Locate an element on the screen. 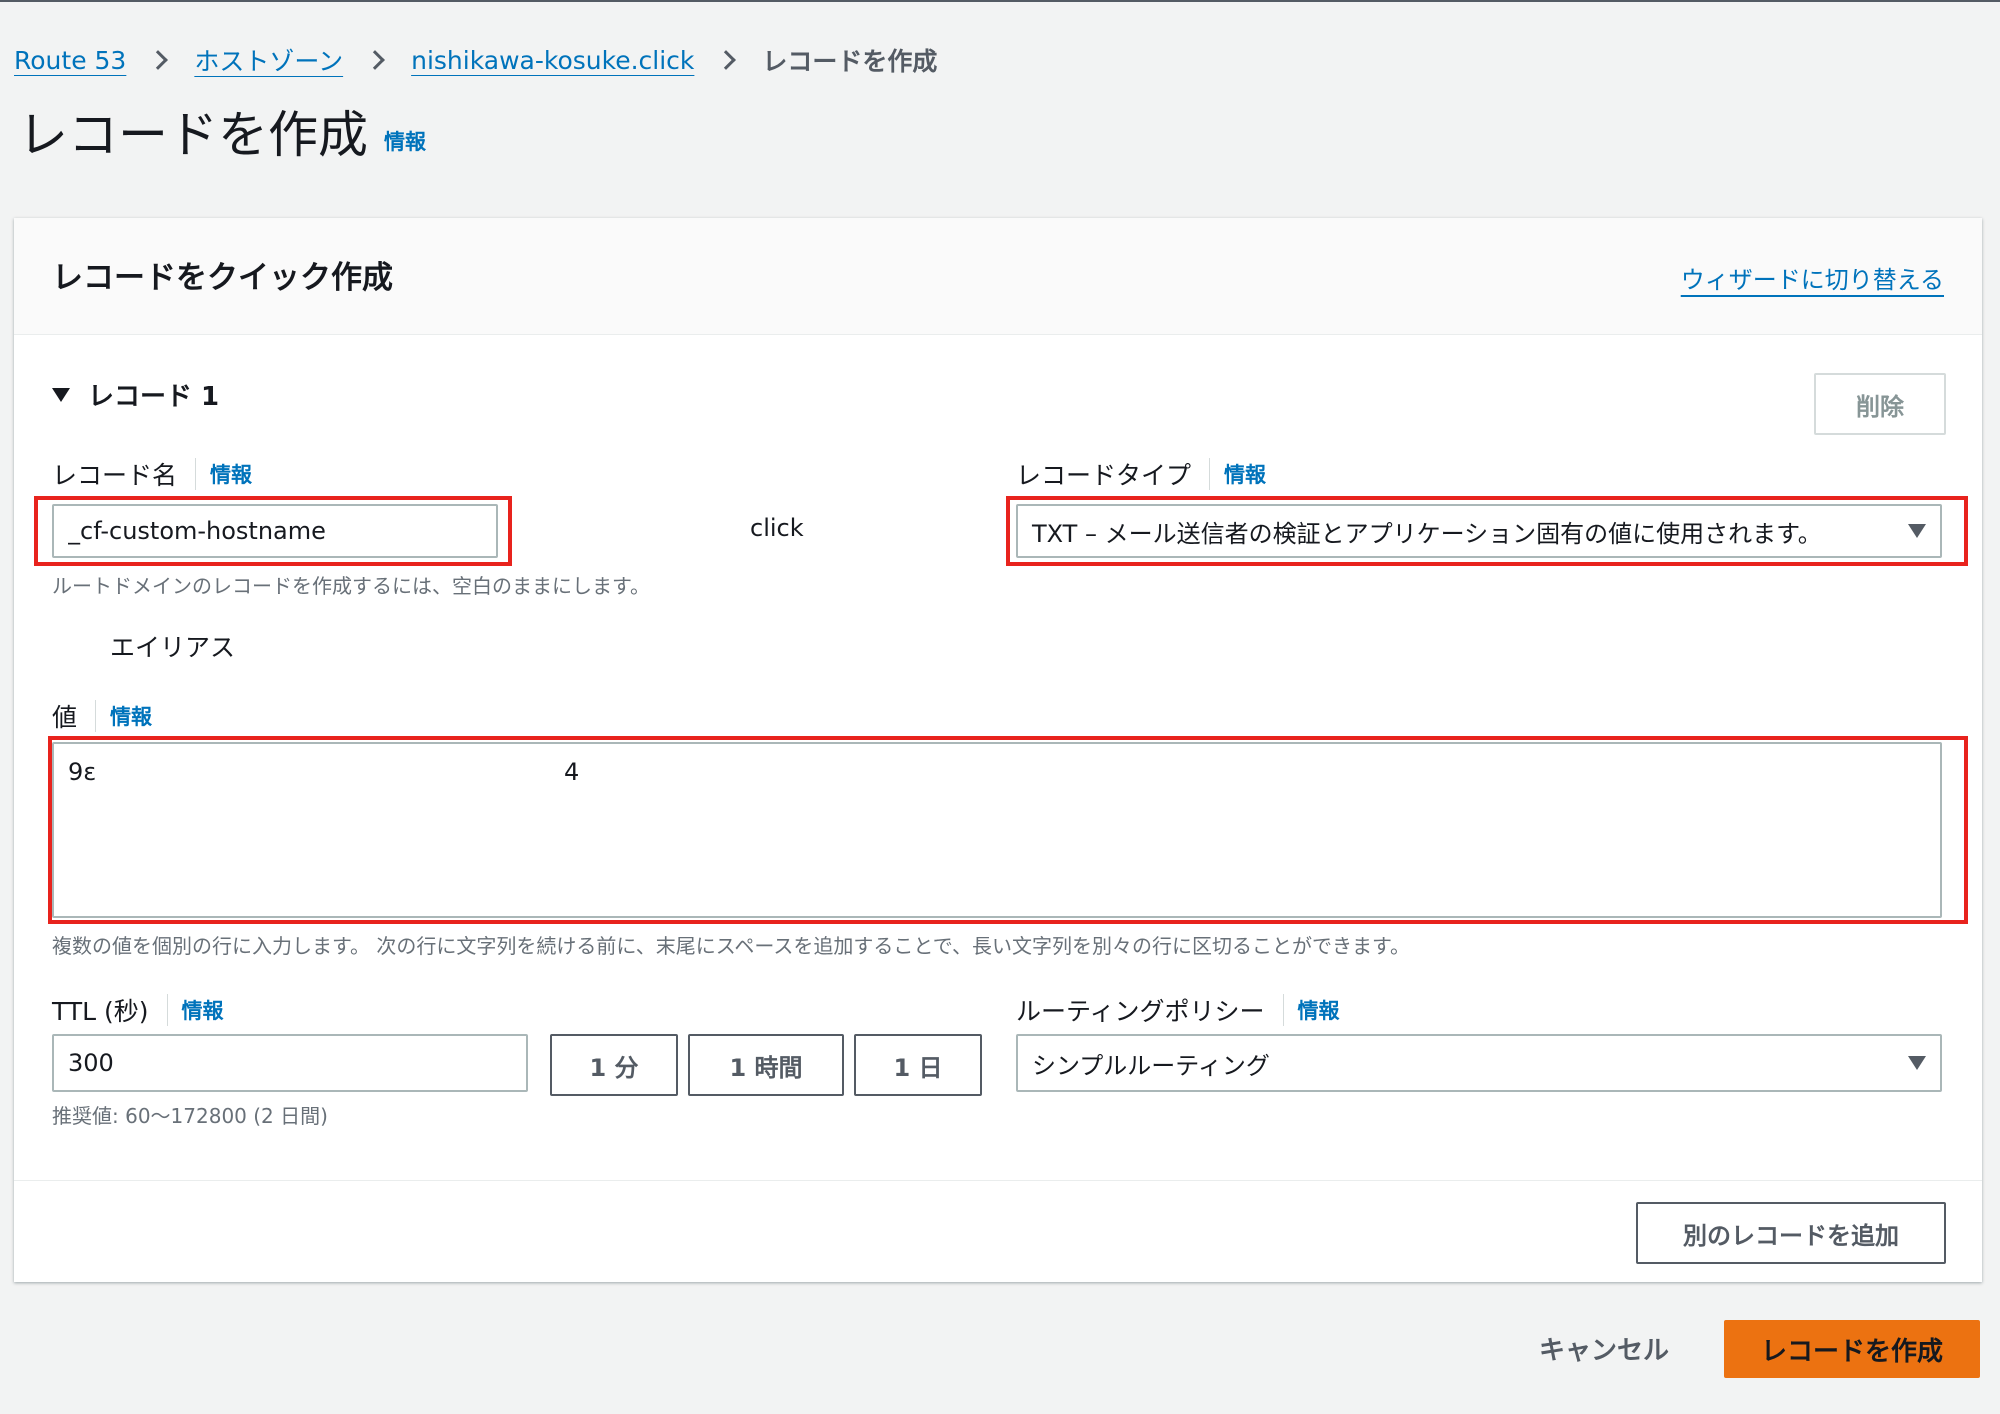  ttl-info-link: 情報 is located at coordinates (203, 1010).